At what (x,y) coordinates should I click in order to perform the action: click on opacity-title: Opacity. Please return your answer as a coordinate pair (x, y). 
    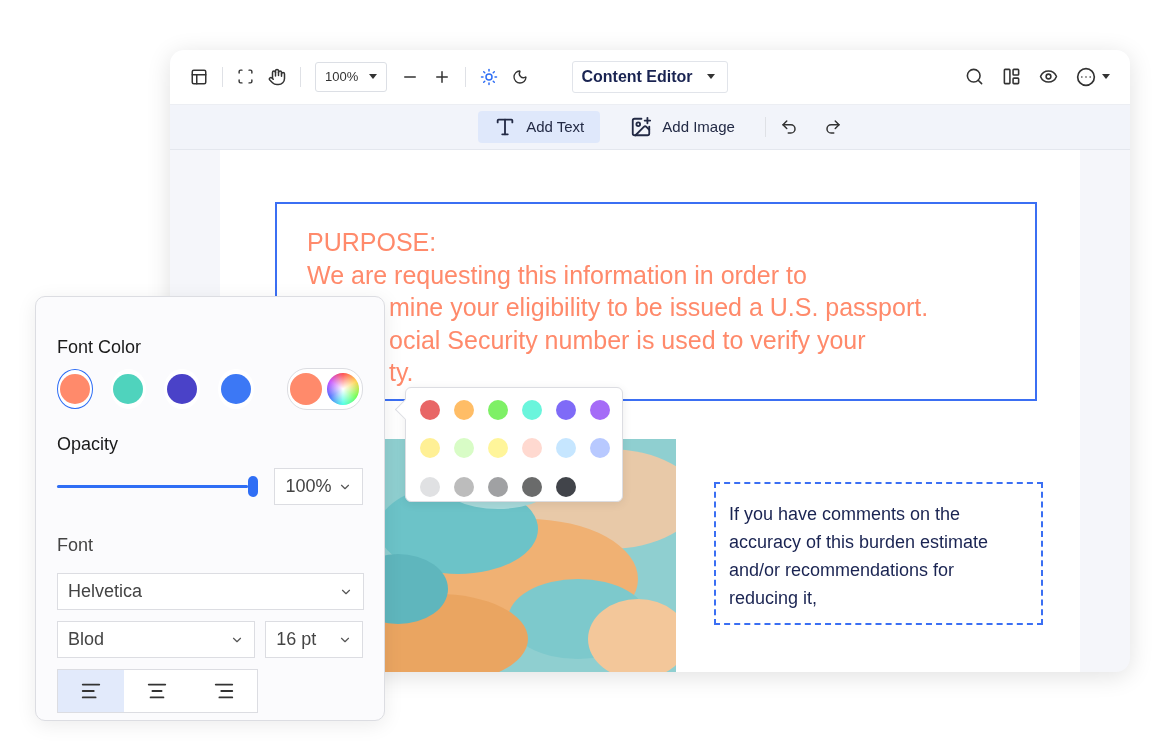
    Looking at the image, I should click on (88, 444).